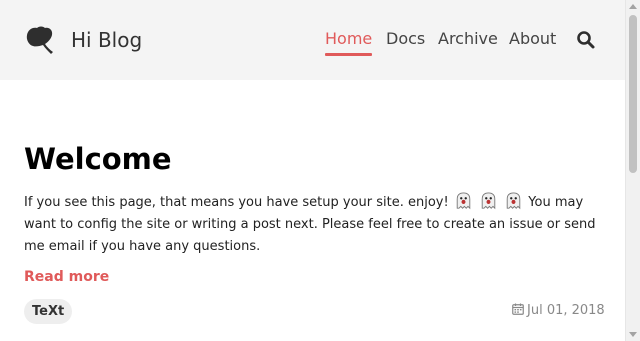 The image size is (640, 341). What do you see at coordinates (566, 310) in the screenshot?
I see `post-date-text: Jul 01, 2018` at bounding box center [566, 310].